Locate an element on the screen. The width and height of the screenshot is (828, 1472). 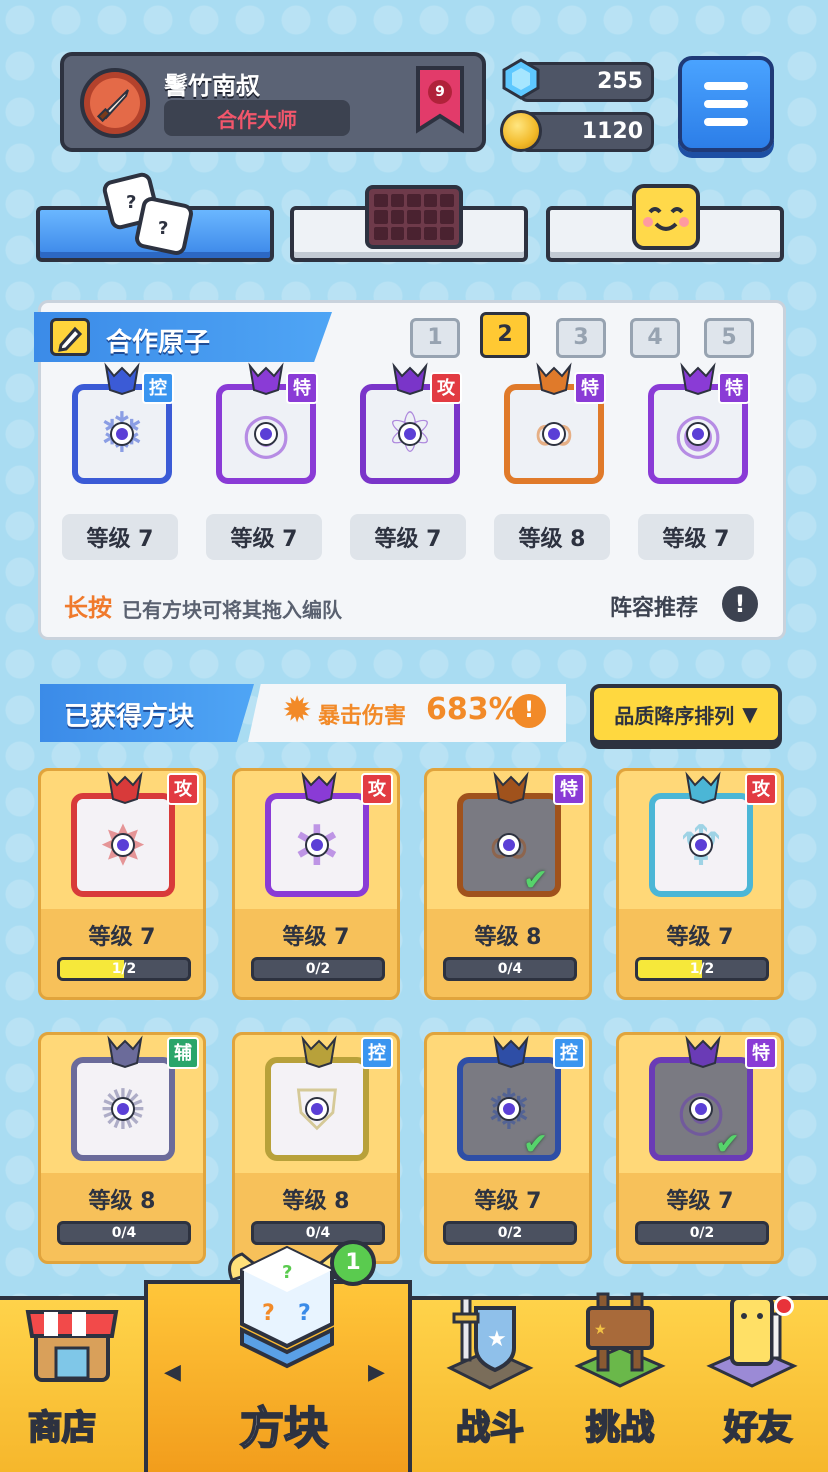
team-card-4: ∞特 is located at coordinates (551, 427).